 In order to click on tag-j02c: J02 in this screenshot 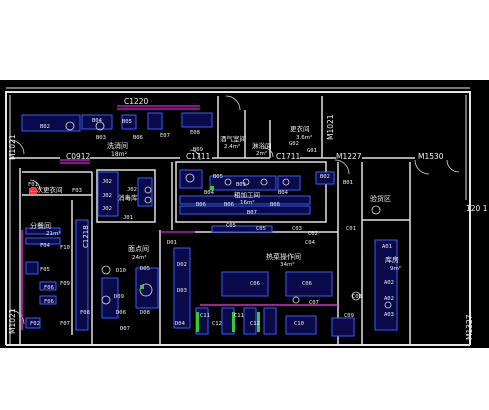, I will do `click(107, 196)`.